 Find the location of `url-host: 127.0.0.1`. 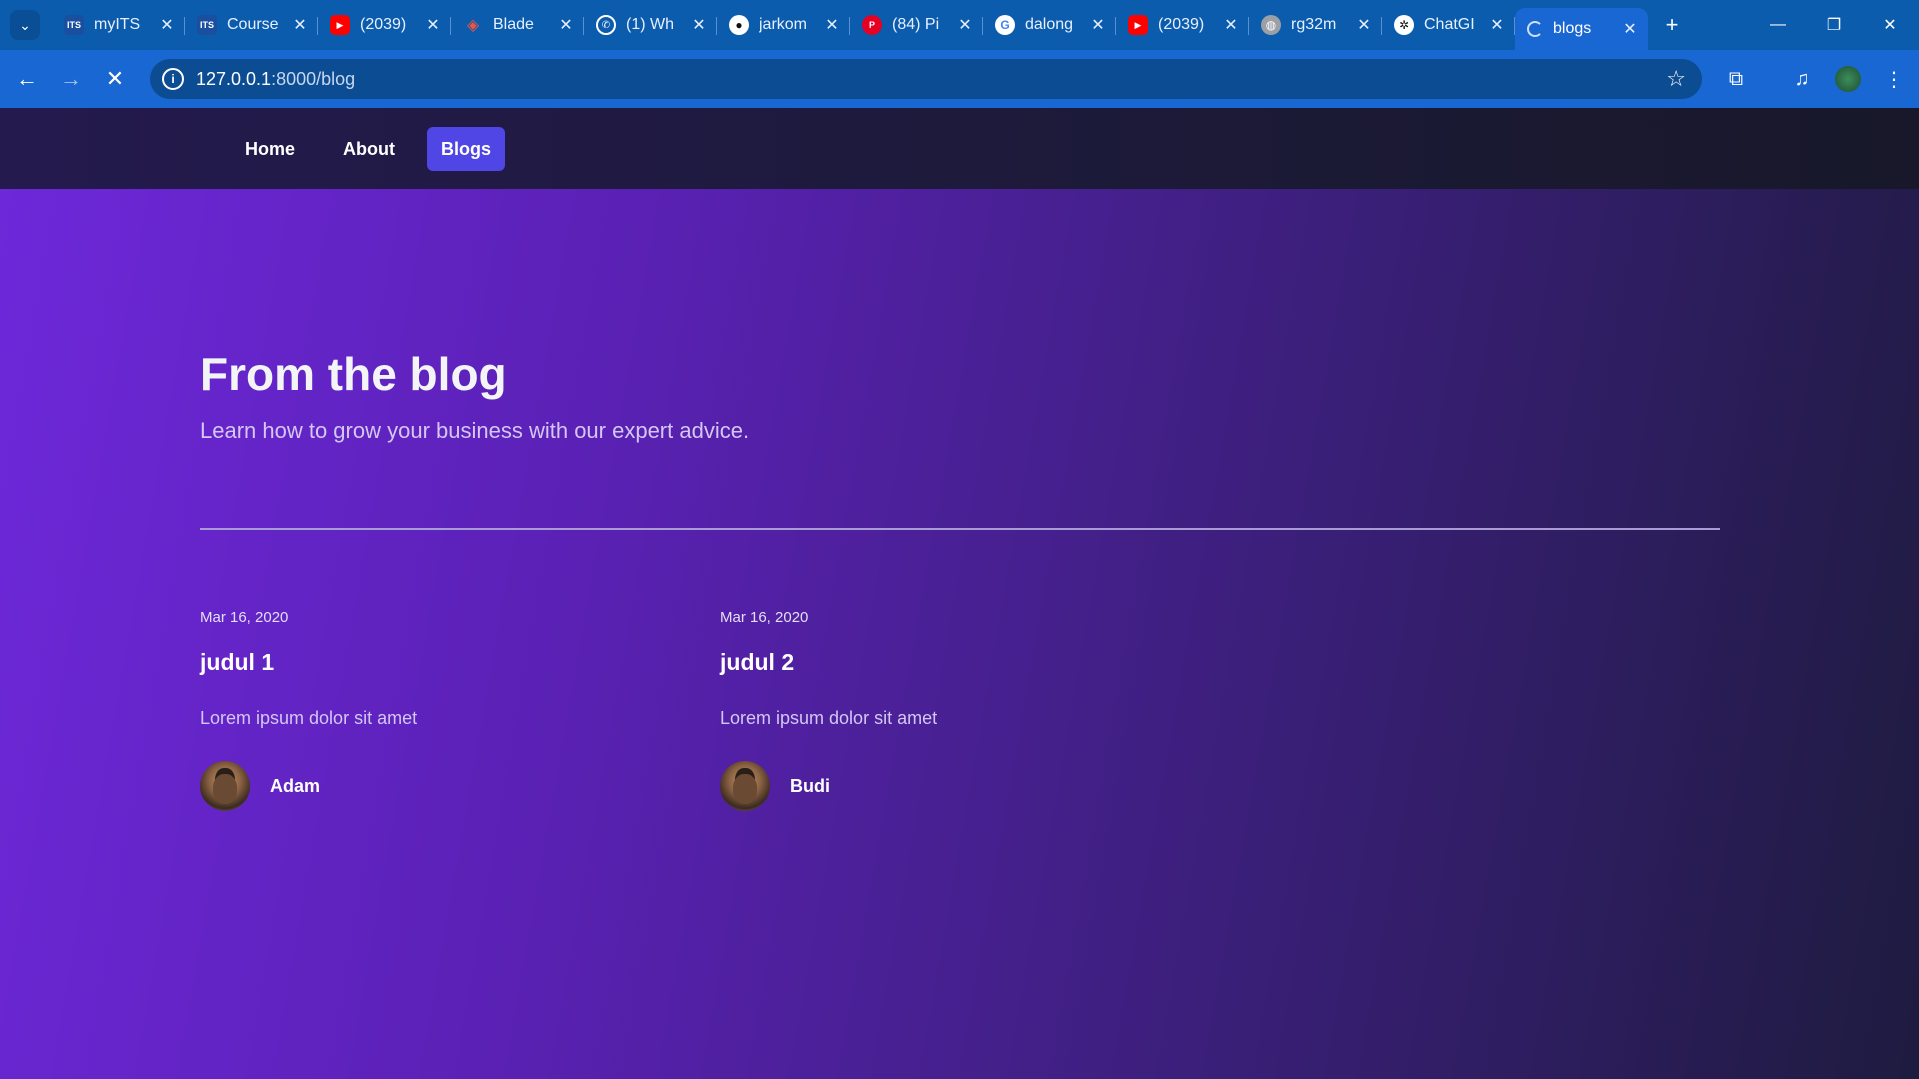

url-host: 127.0.0.1 is located at coordinates (234, 78).